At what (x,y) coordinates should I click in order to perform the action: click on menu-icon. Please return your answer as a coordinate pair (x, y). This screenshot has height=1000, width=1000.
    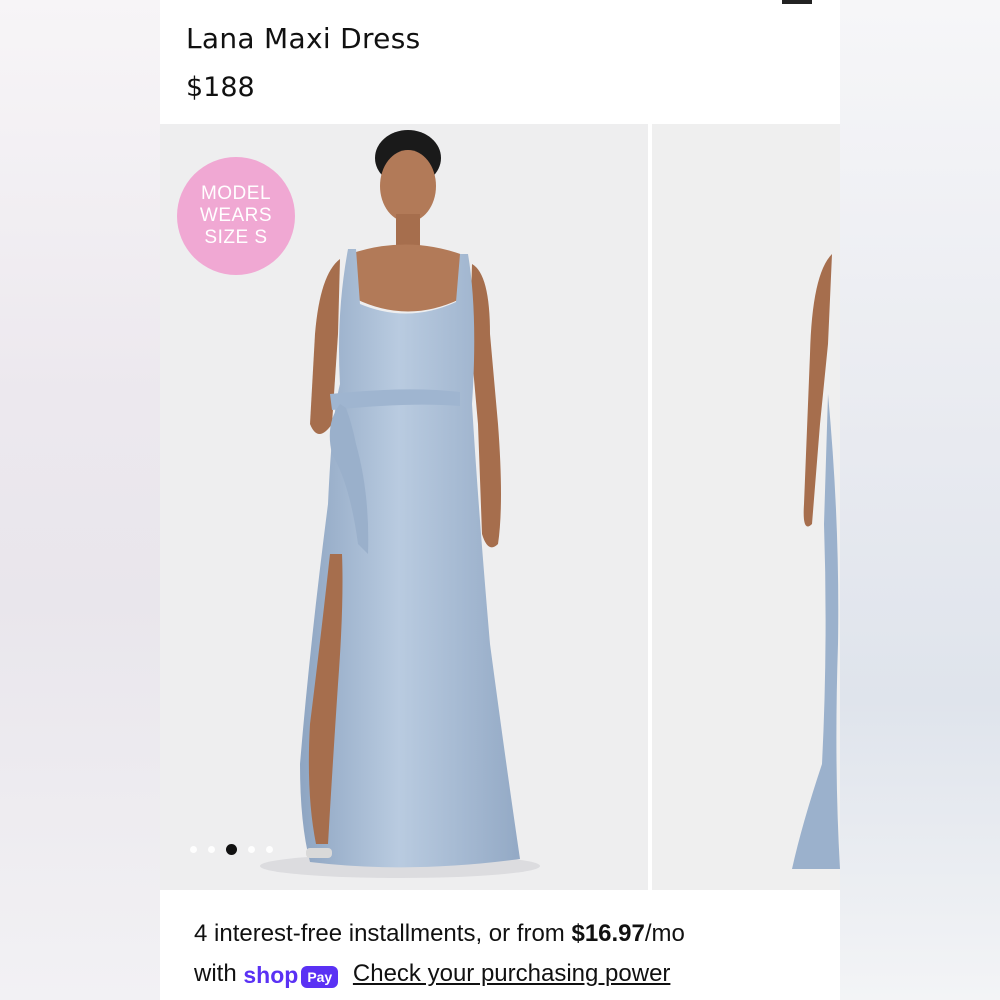
    Looking at the image, I should click on (797, 2).